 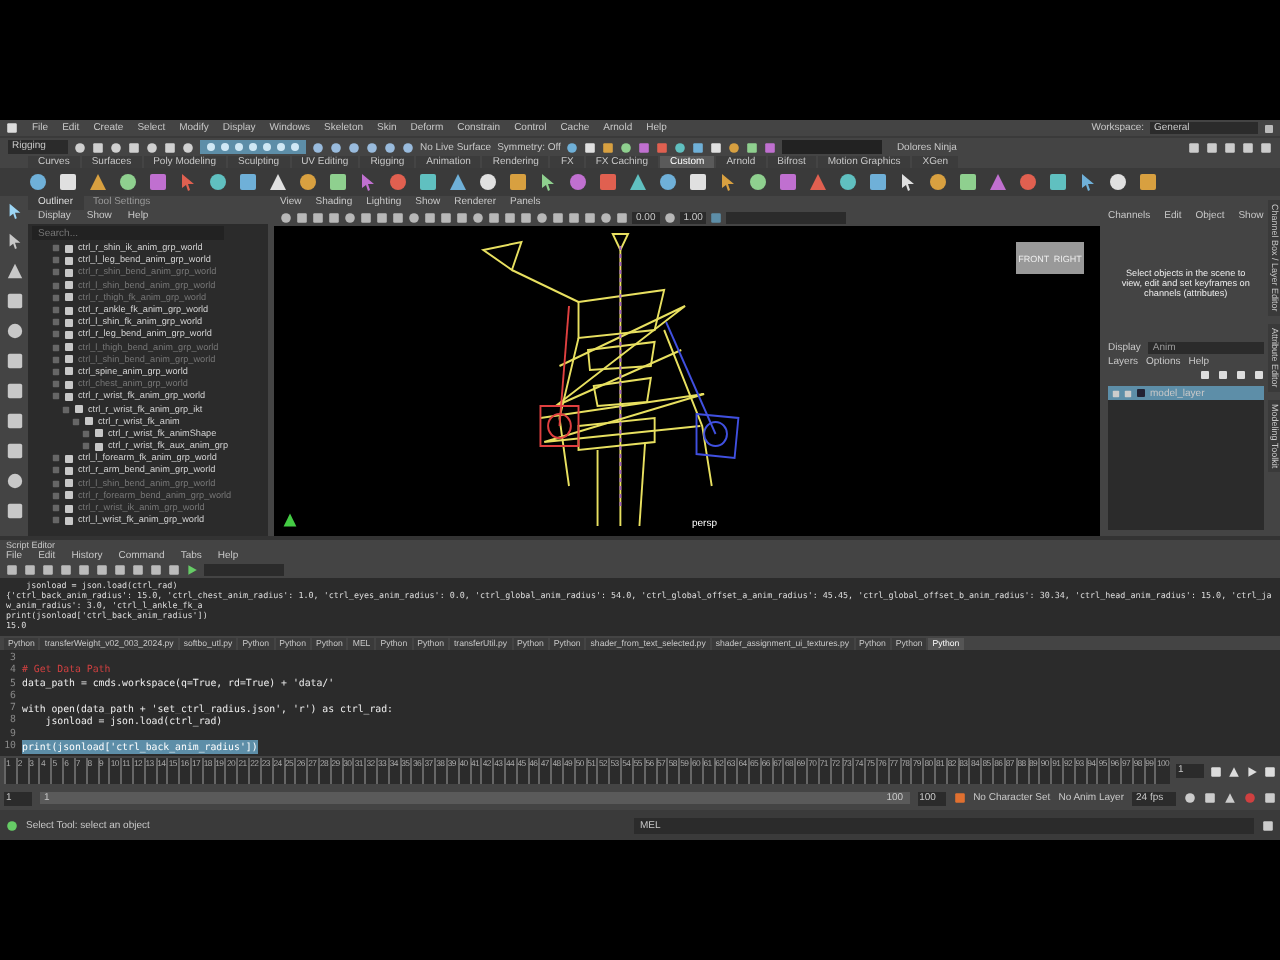 What do you see at coordinates (12, 128) in the screenshot?
I see `home-icon` at bounding box center [12, 128].